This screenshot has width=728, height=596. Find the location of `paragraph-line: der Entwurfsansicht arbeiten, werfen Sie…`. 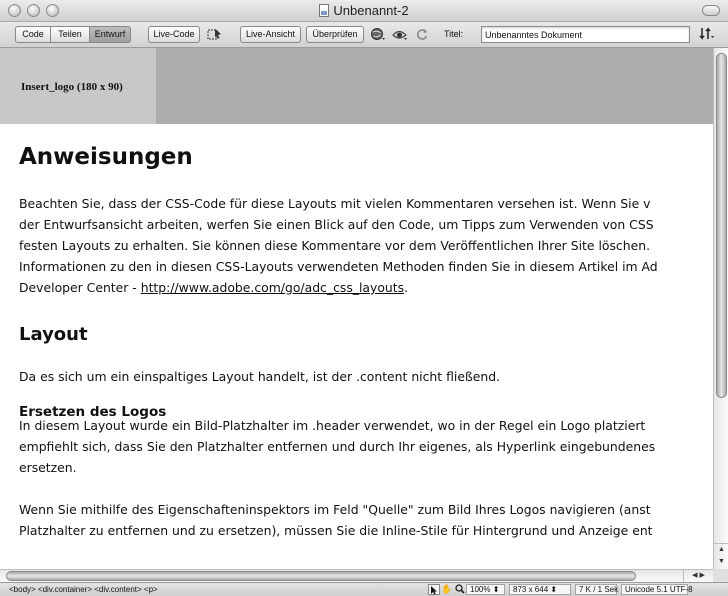

paragraph-line: der Entwurfsansicht arbeiten, werfen Sie… is located at coordinates (336, 224).